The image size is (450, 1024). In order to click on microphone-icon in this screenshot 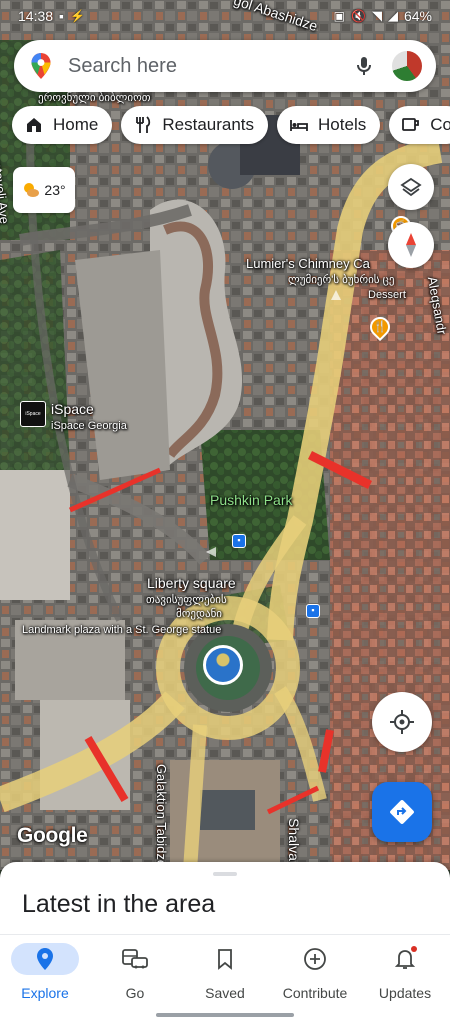, I will do `click(364, 66)`.